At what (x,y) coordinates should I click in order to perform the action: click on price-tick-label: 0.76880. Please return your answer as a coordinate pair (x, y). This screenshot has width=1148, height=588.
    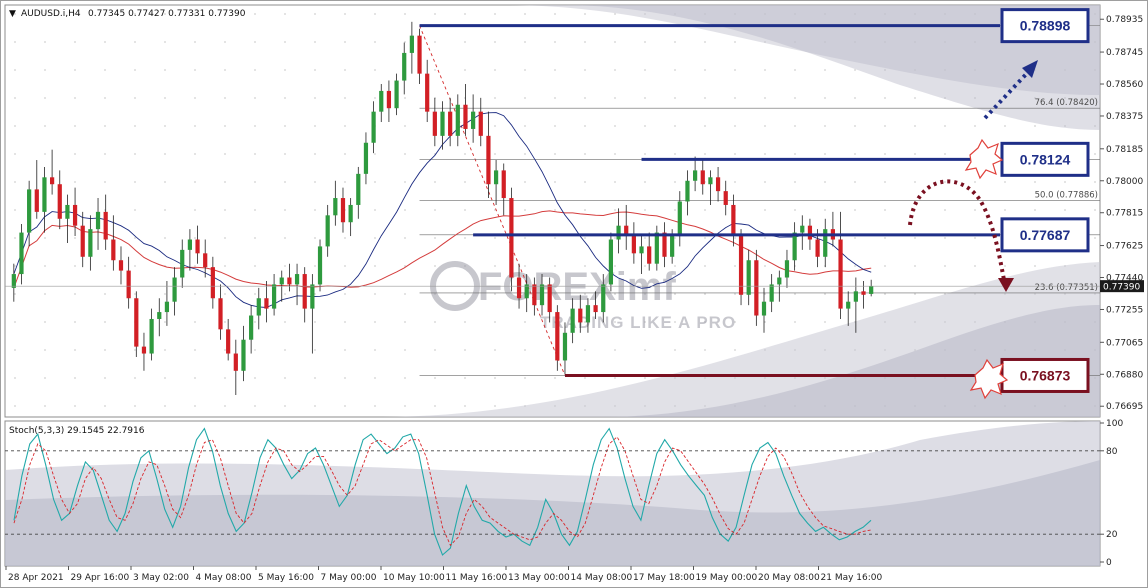
    Looking at the image, I should click on (1124, 375).